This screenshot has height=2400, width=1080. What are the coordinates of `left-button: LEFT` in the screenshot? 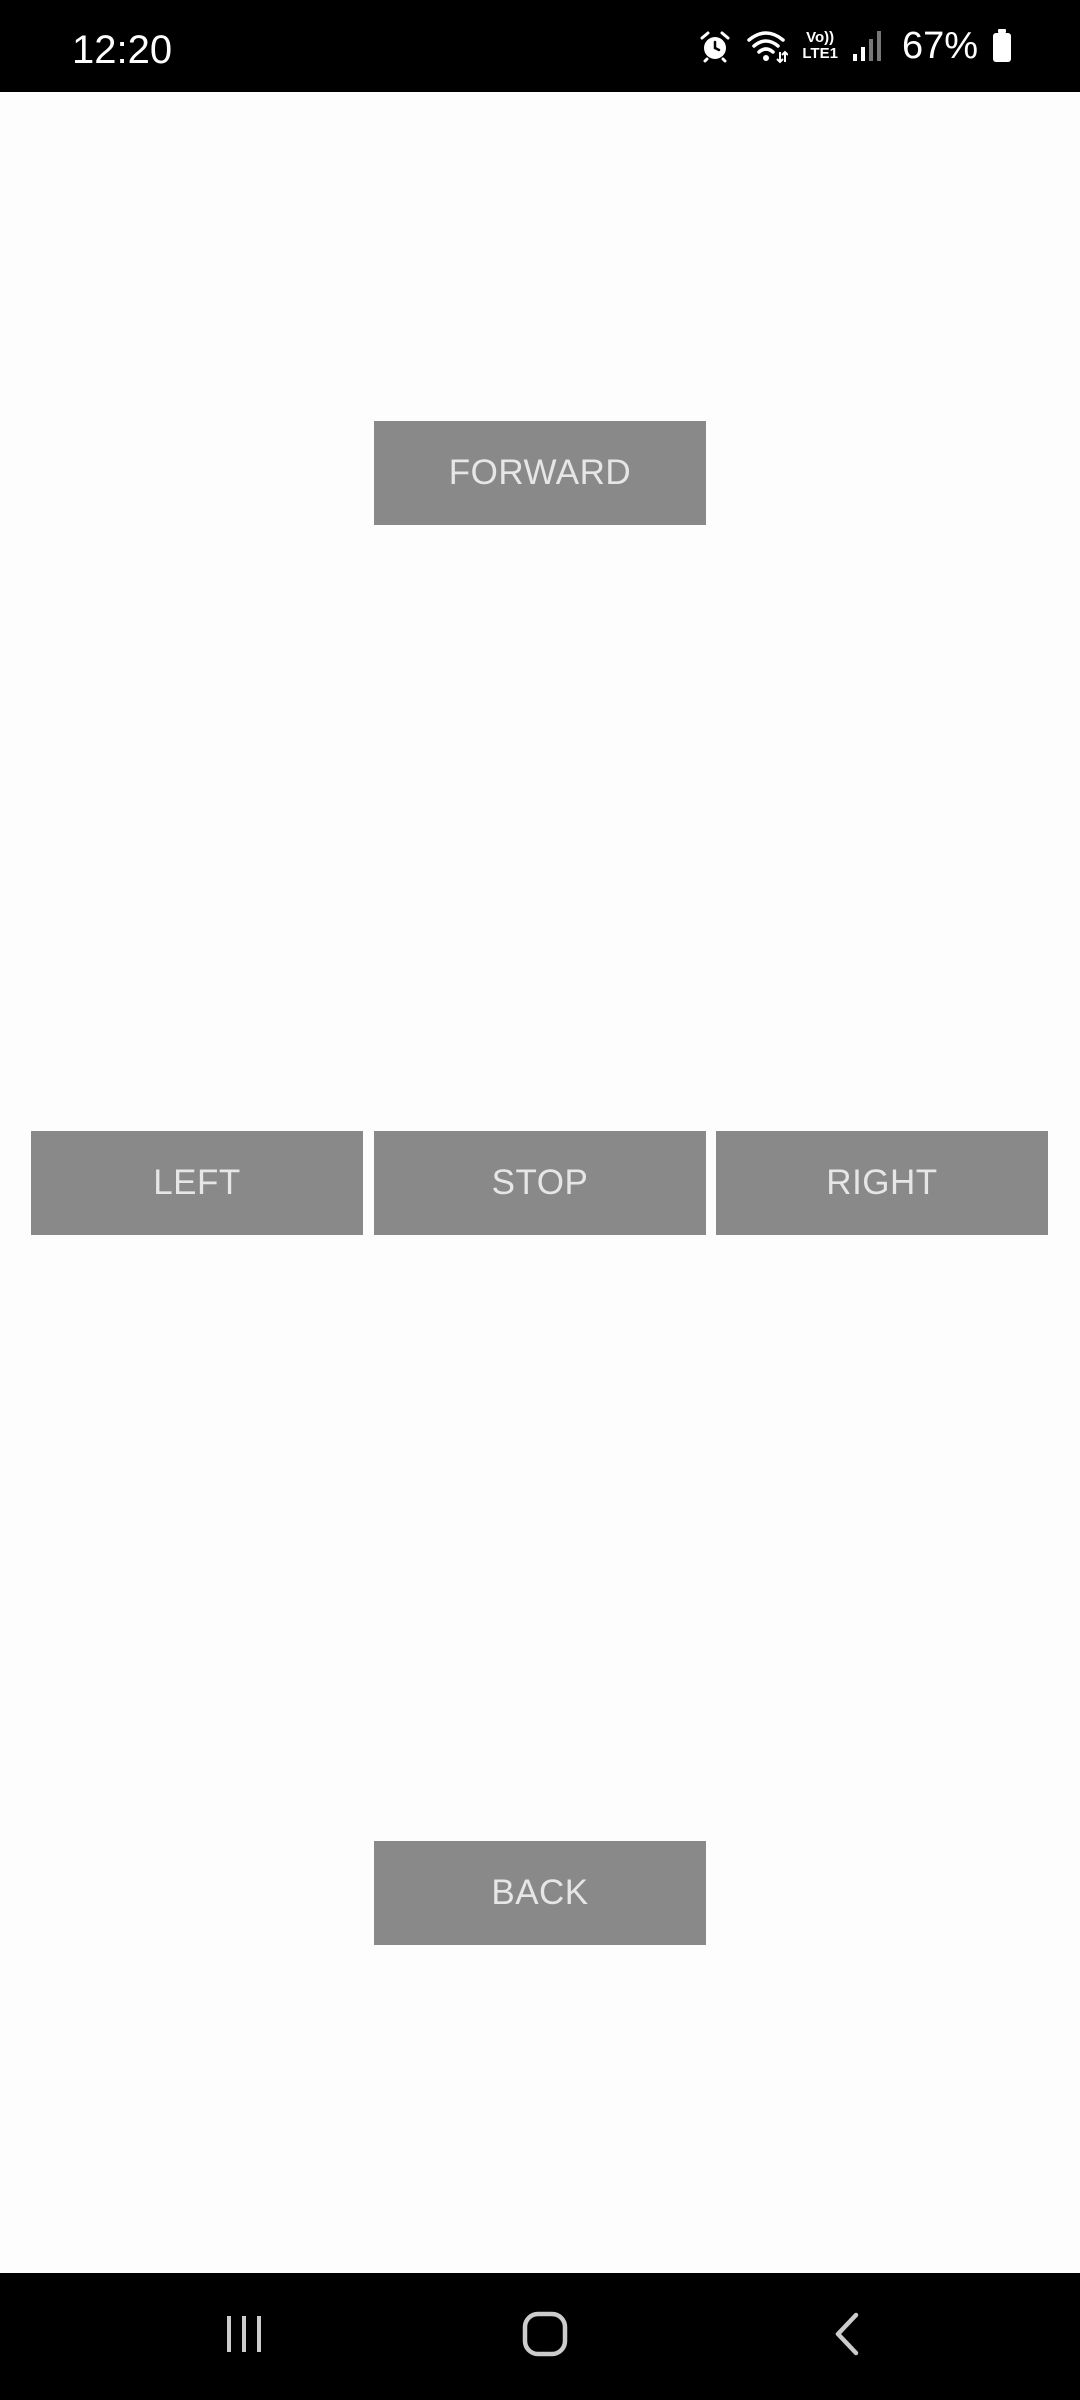 It's located at (197, 1183).